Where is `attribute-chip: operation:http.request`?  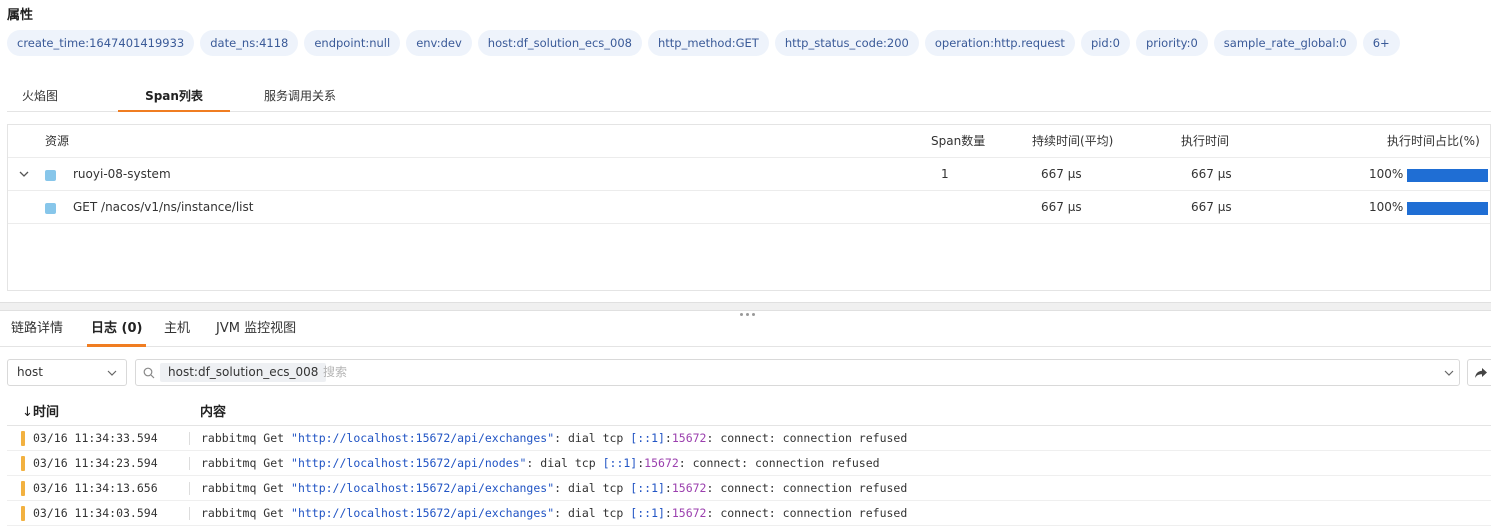 attribute-chip: operation:http.request is located at coordinates (999, 43).